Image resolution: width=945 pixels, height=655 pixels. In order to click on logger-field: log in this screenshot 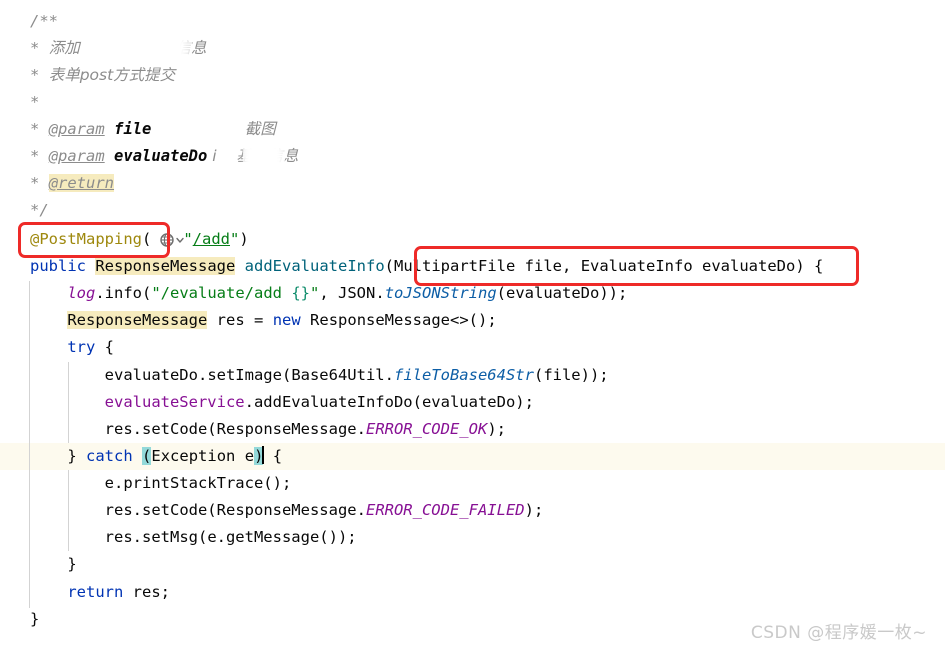, I will do `click(81, 293)`.